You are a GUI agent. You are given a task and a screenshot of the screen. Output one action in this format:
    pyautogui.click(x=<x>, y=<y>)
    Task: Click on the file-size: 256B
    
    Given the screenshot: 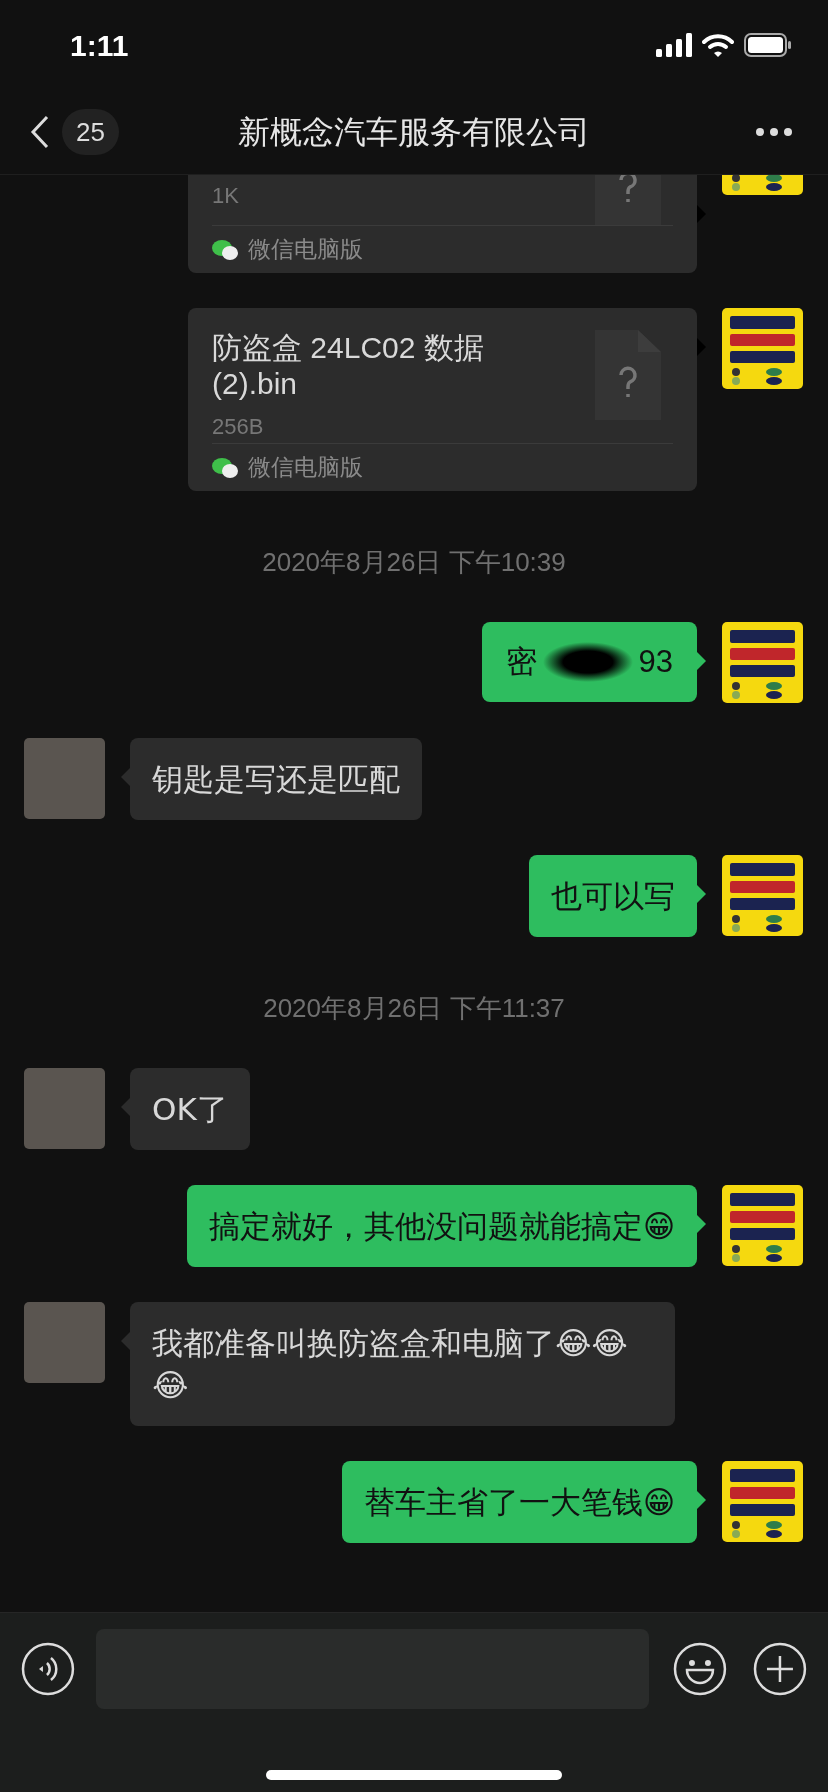 What is the action you would take?
    pyautogui.click(x=238, y=427)
    